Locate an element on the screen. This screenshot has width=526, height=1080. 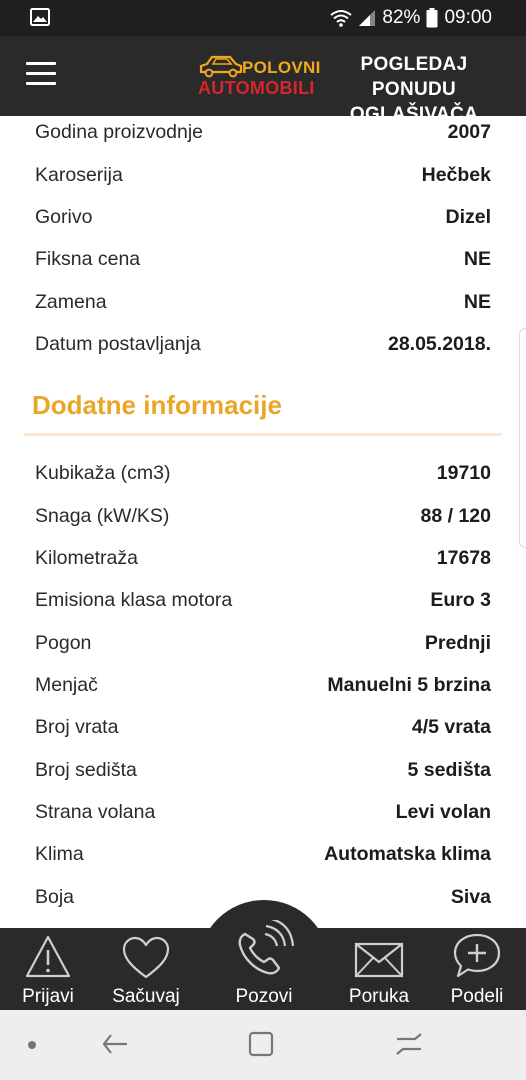
report-button: Prijavi is located at coordinates (48, 969).